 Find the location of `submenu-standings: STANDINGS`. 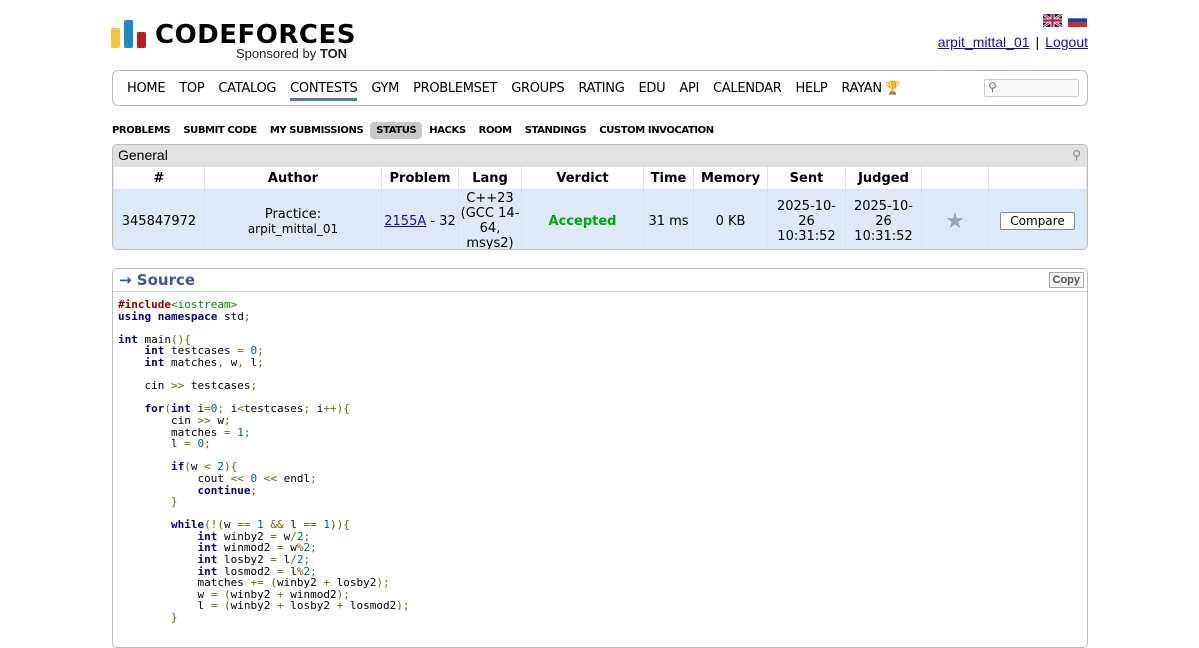

submenu-standings: STANDINGS is located at coordinates (556, 130).